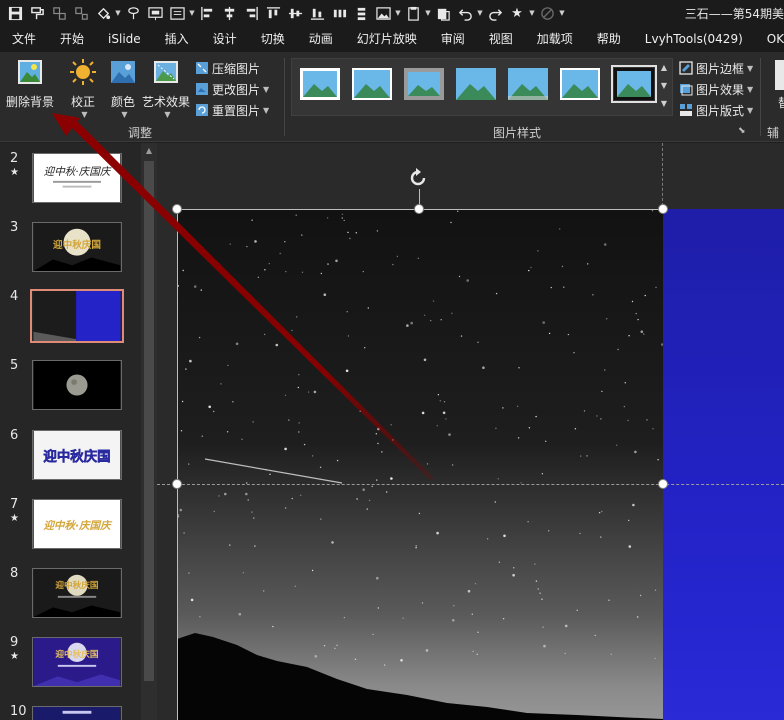  I want to click on thumbnail-scrollbar: ▲, so click(149, 431).